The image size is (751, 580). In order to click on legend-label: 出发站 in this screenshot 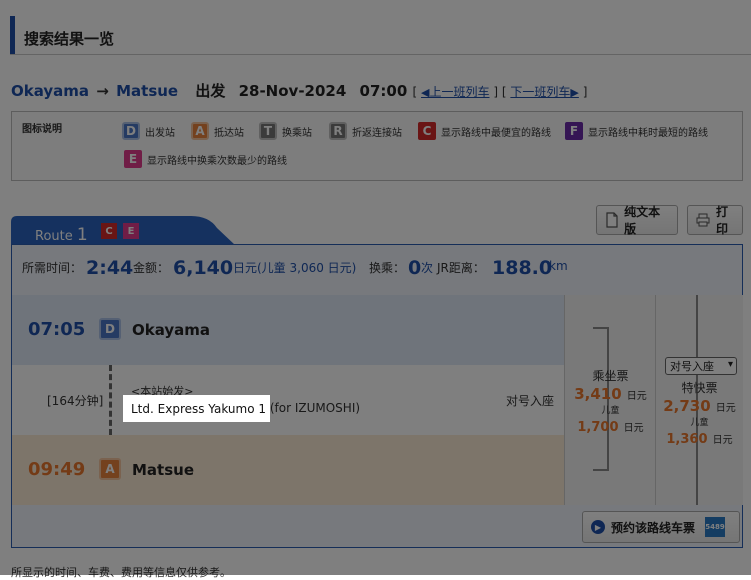, I will do `click(160, 133)`.